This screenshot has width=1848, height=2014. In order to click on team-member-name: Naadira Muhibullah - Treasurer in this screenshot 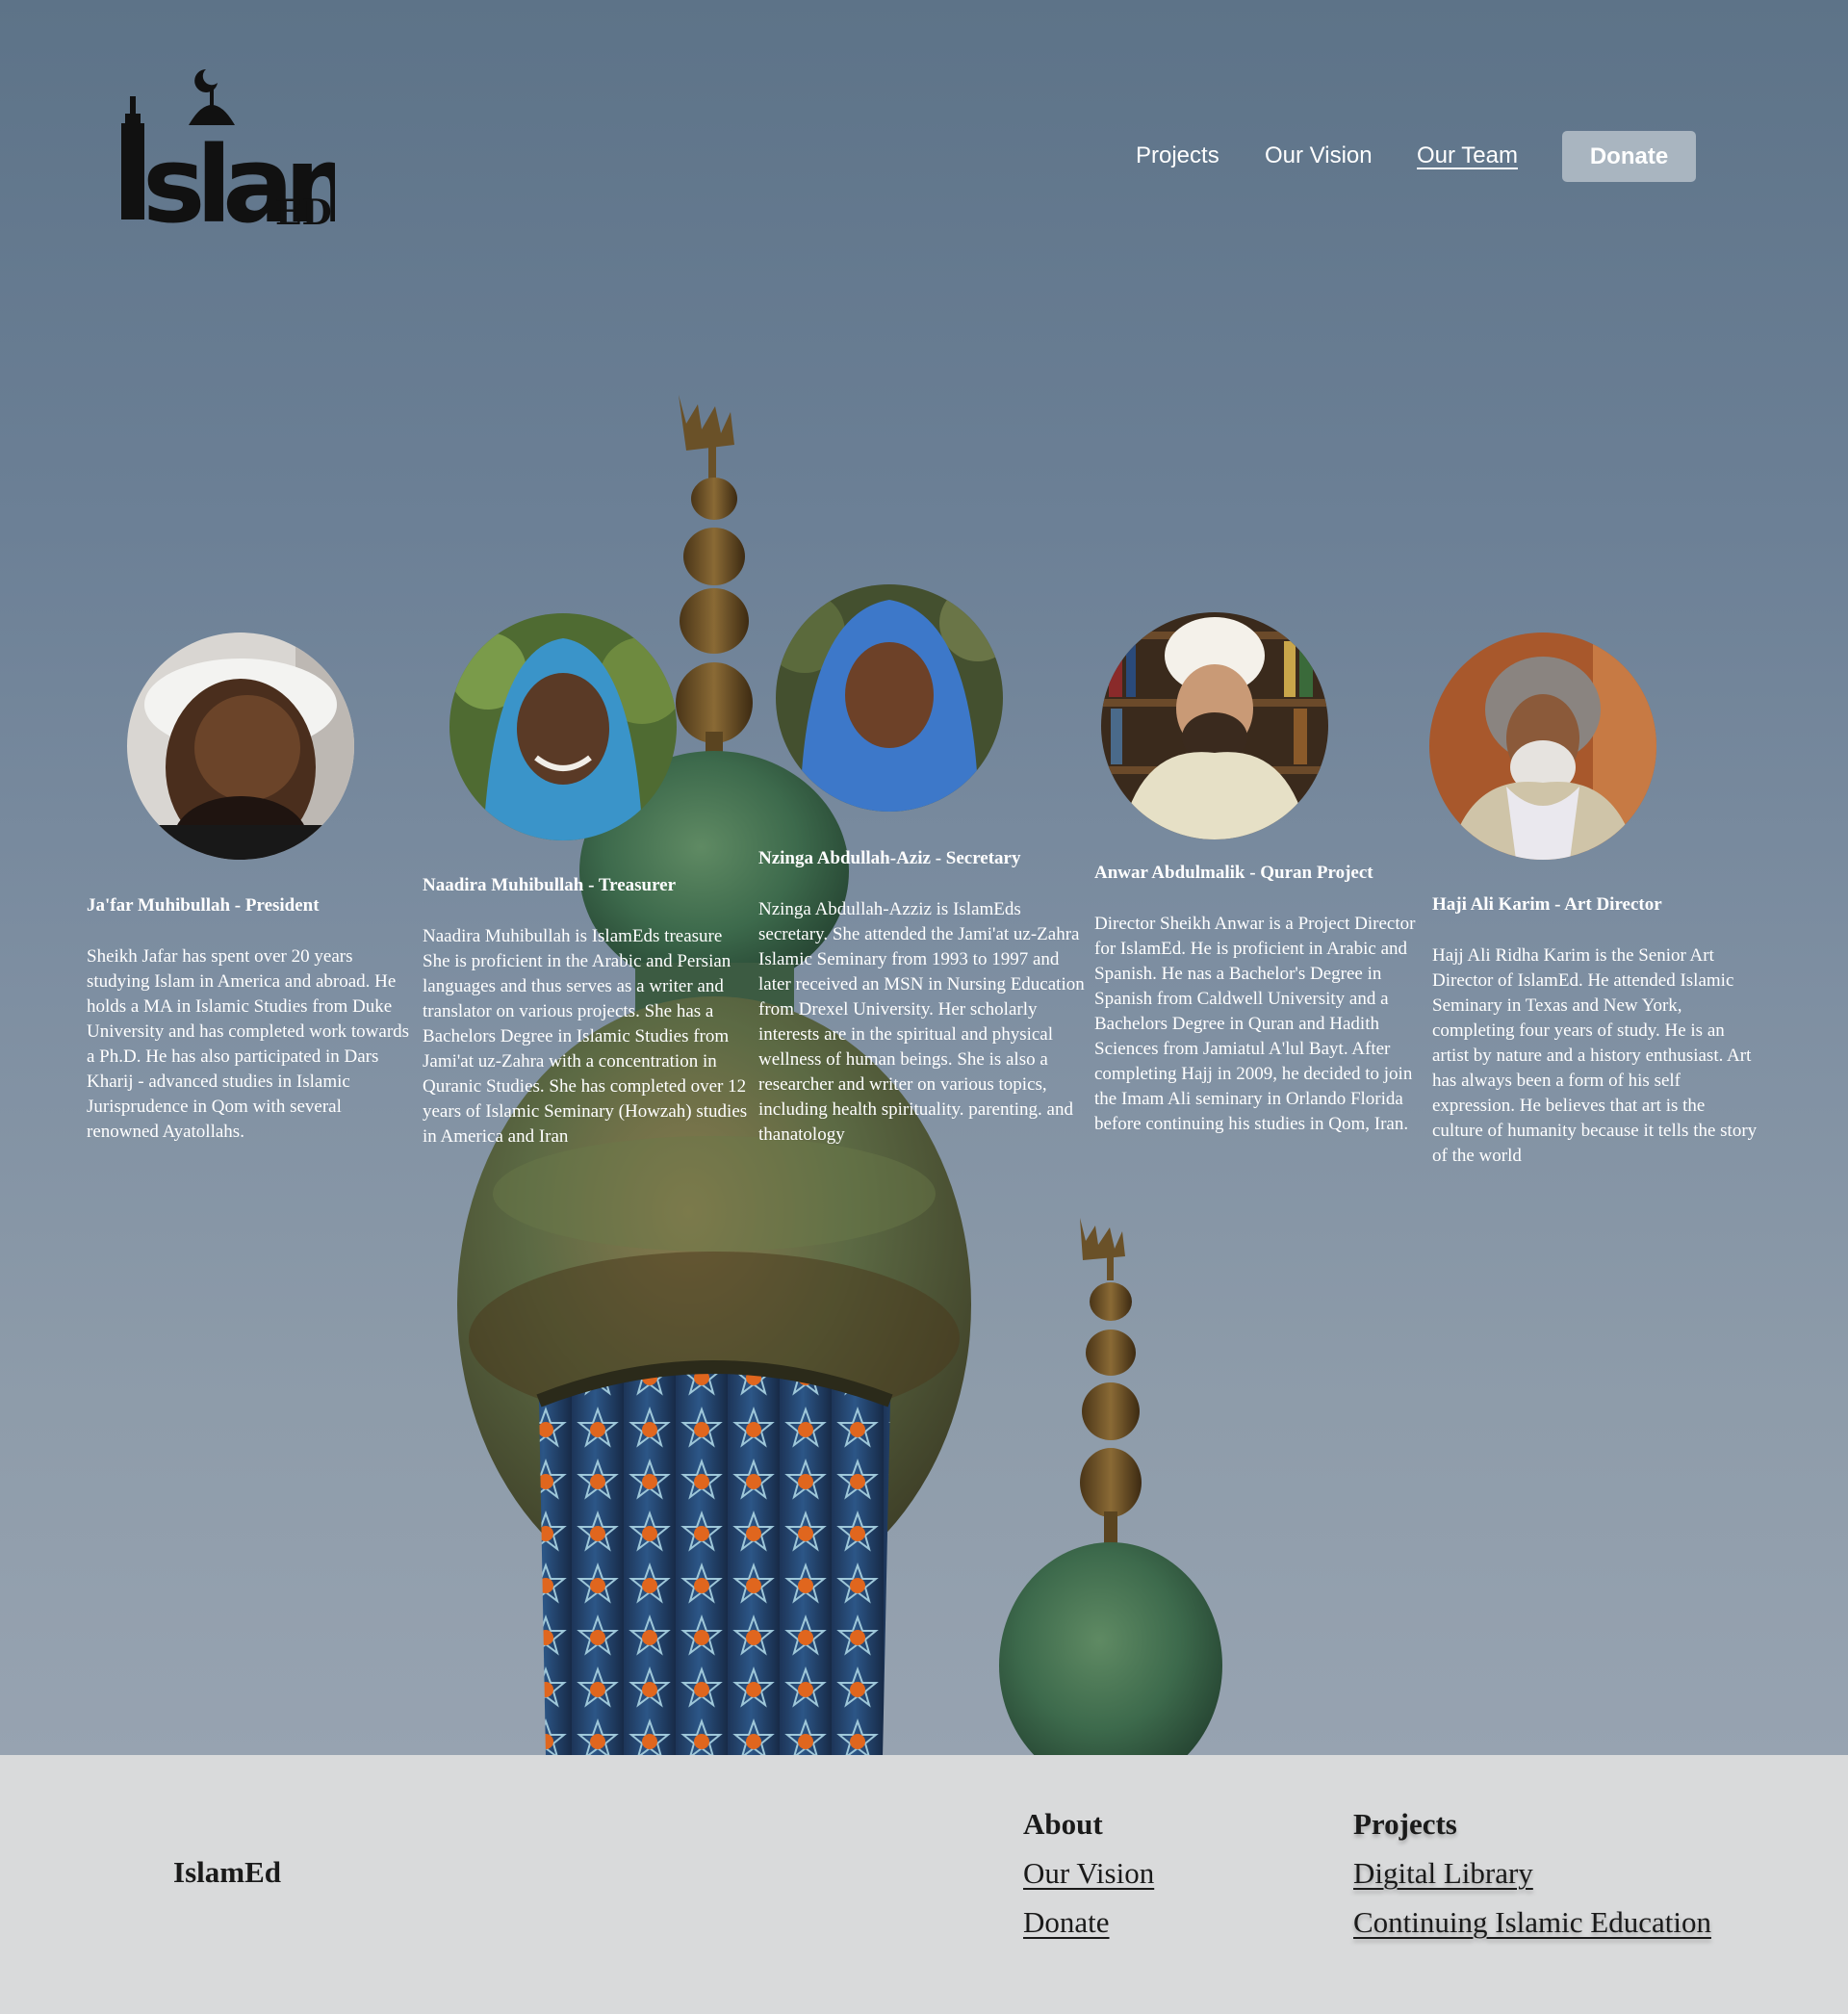, I will do `click(550, 885)`.